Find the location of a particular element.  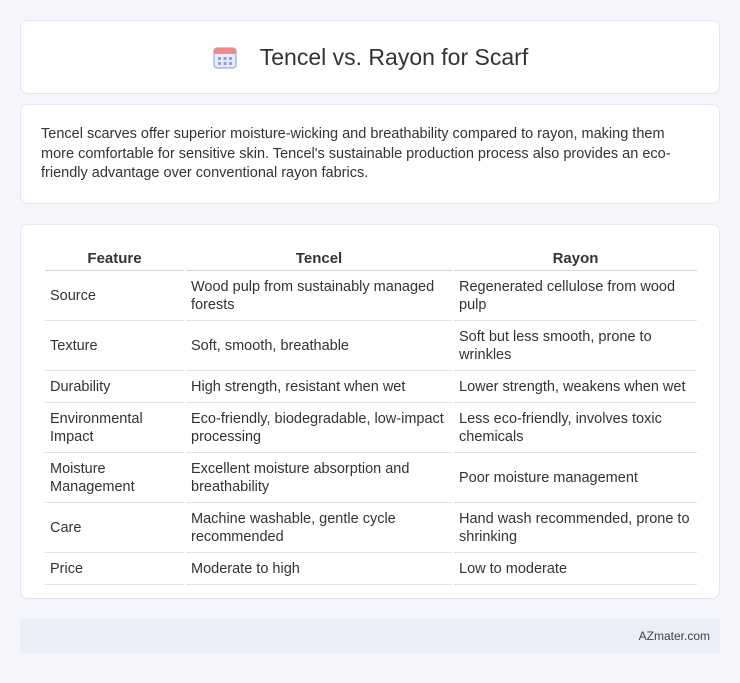

title-card: Tencel vs. Rayon for Scarf is located at coordinates (370, 57).